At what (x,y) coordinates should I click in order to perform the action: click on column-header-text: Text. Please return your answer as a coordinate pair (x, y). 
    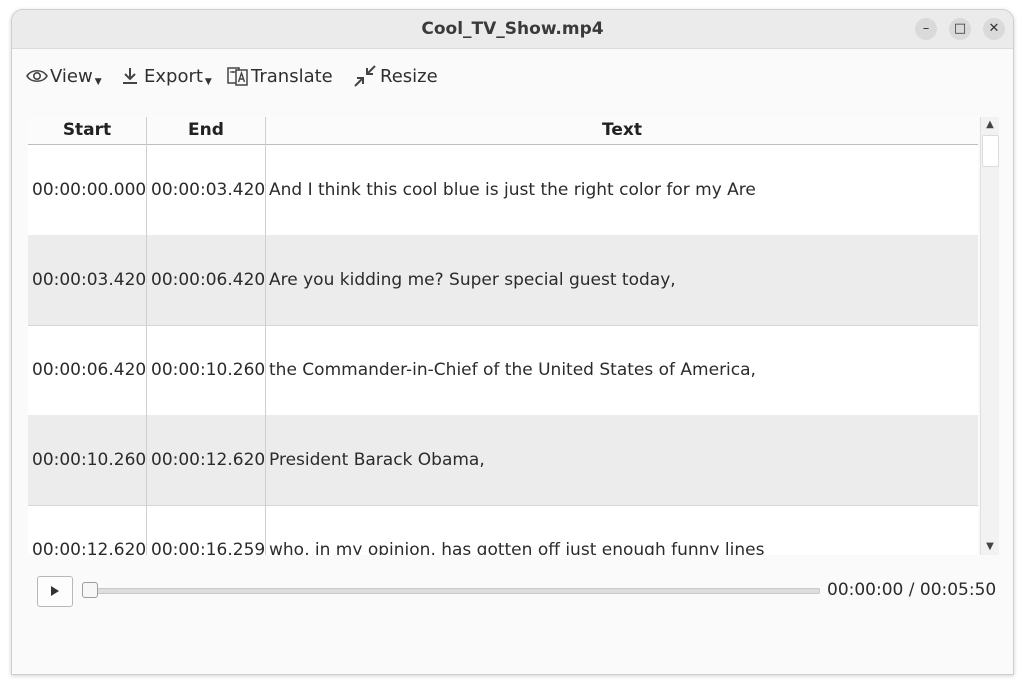
    Looking at the image, I should click on (622, 130).